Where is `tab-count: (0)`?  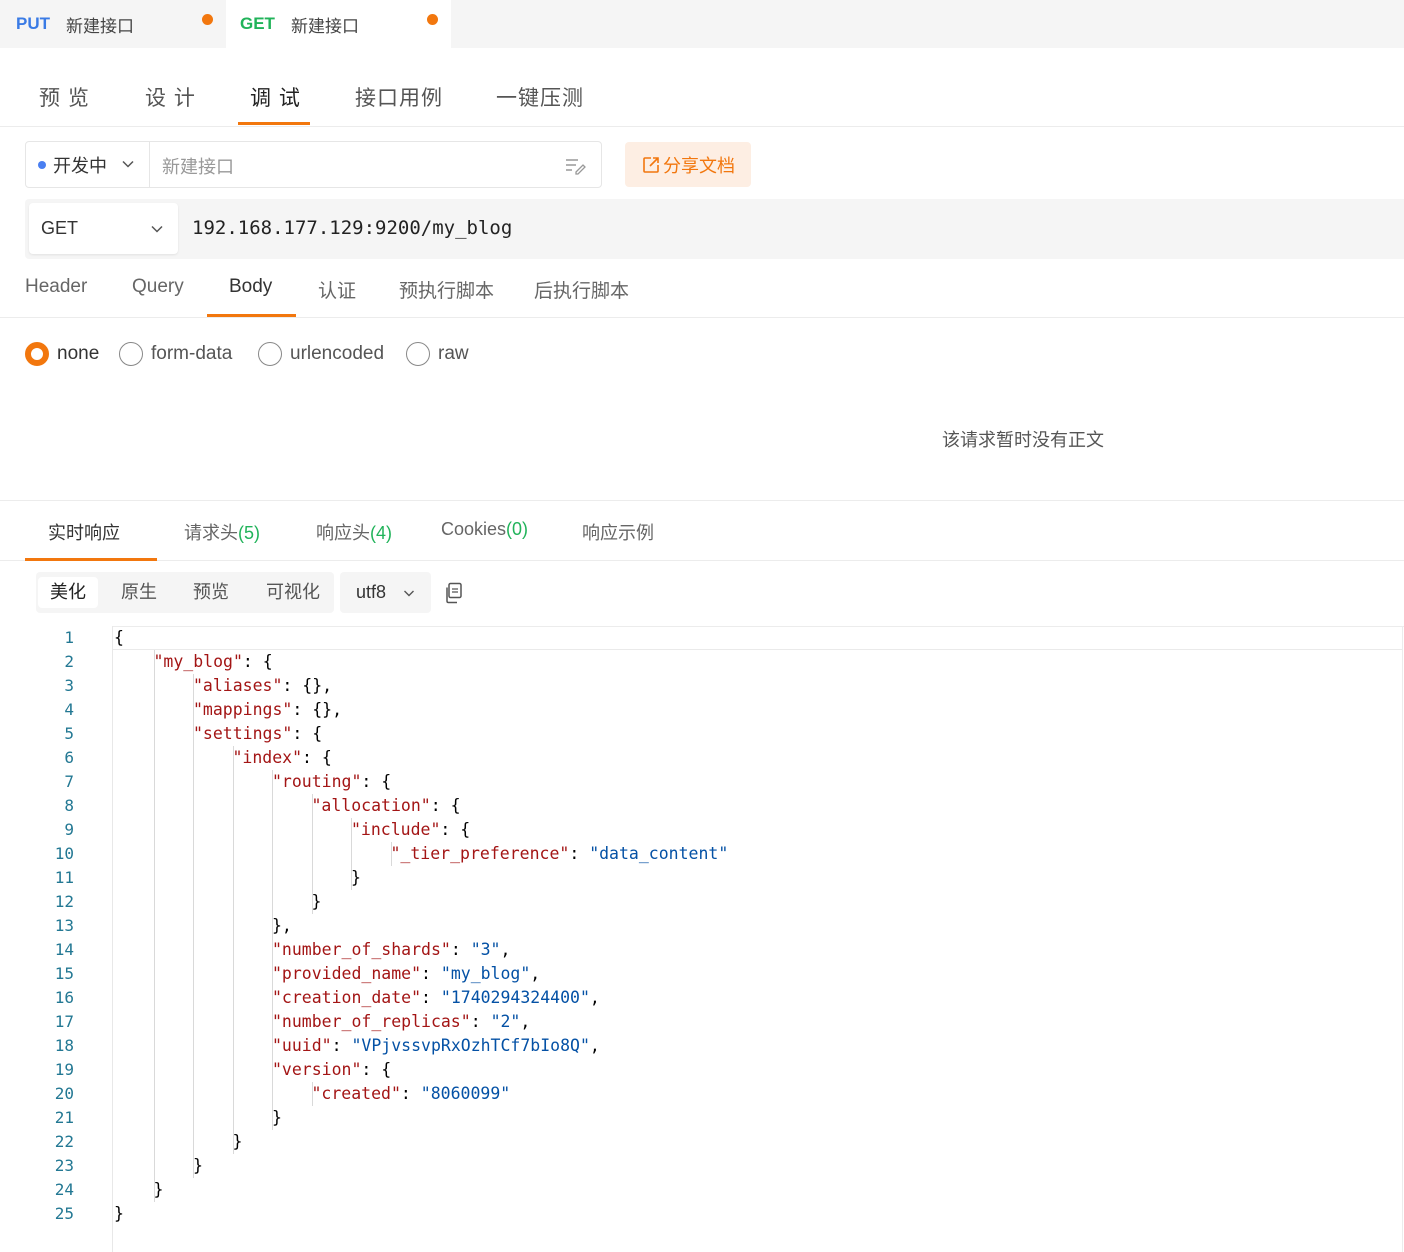 tab-count: (0) is located at coordinates (517, 529).